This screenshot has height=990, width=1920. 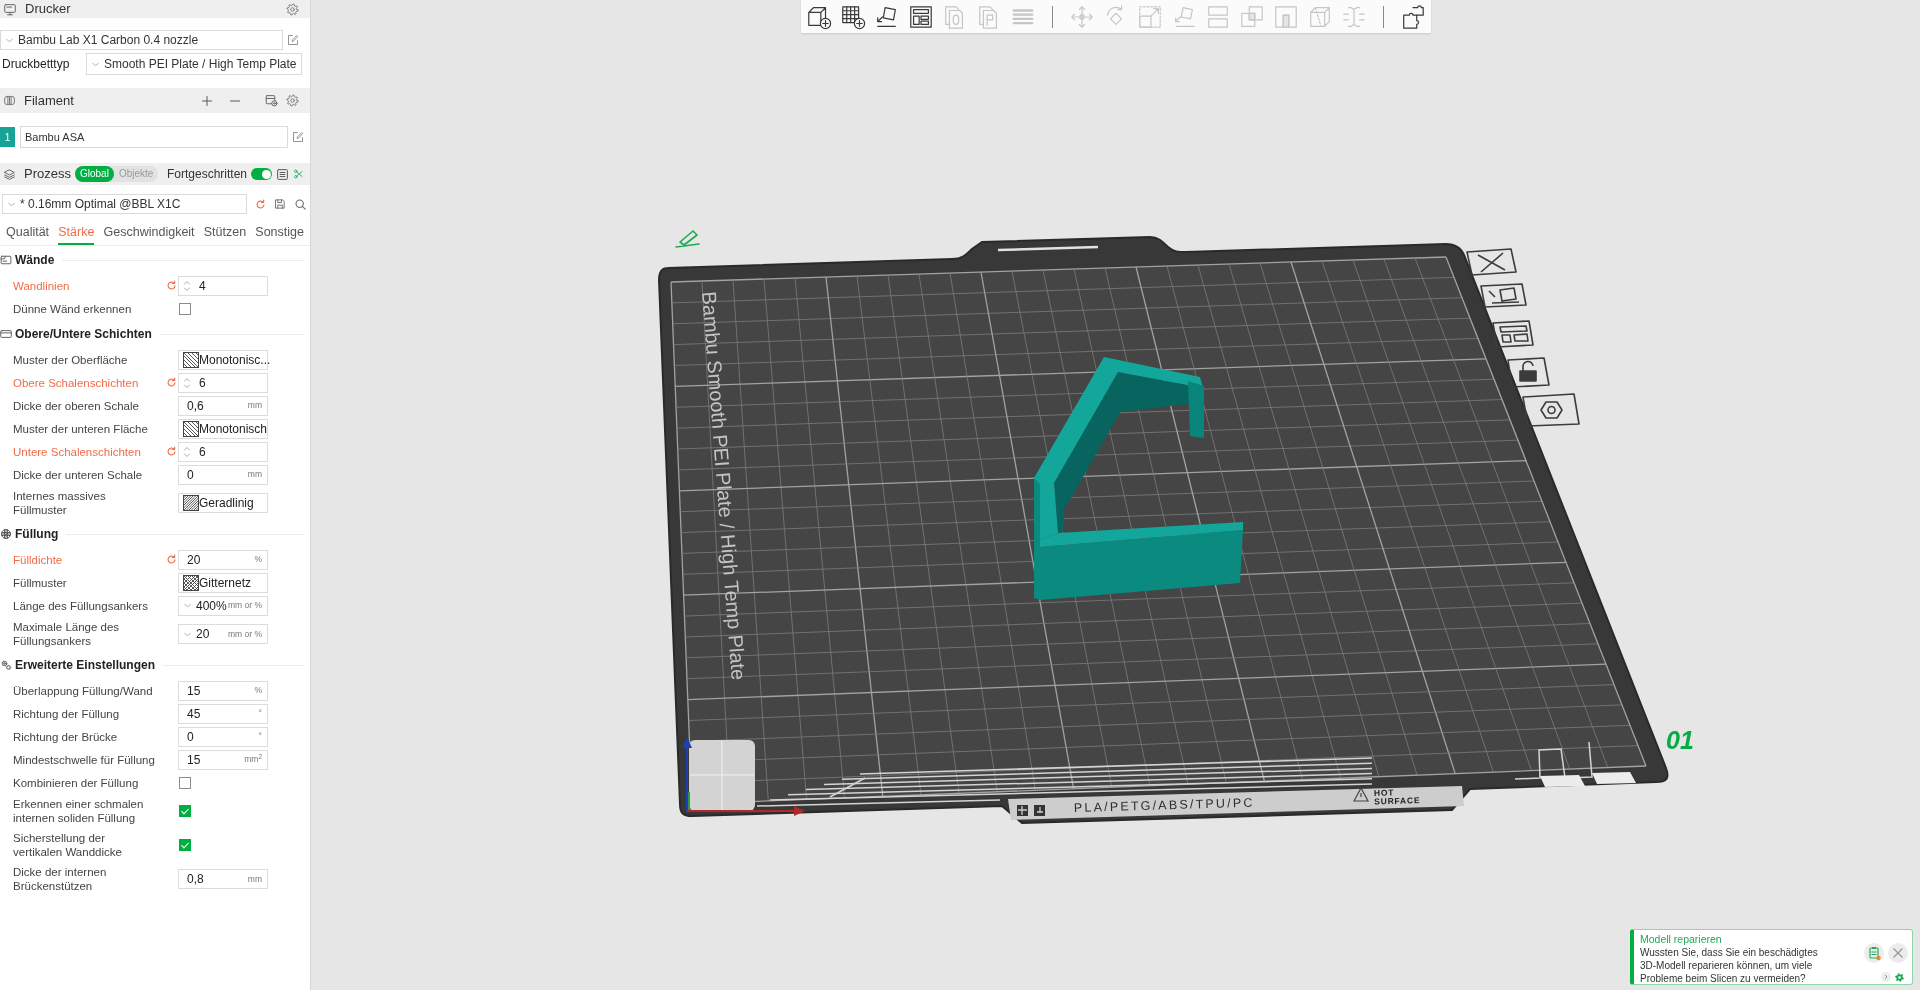 I want to click on plate-number: 01, so click(x=1680, y=740).